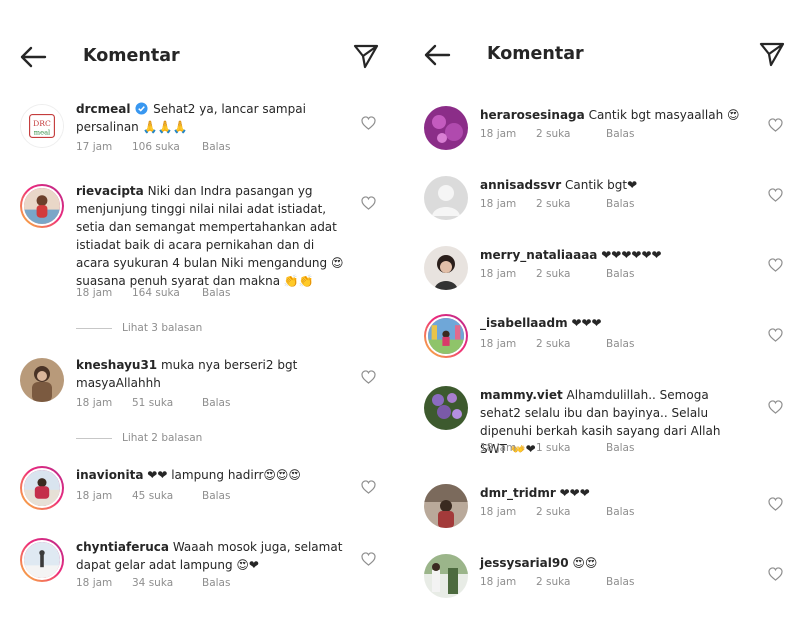  Describe the element at coordinates (664, 115) in the screenshot. I see `comment-body: Cantik bgt masyaallah 😍` at that location.